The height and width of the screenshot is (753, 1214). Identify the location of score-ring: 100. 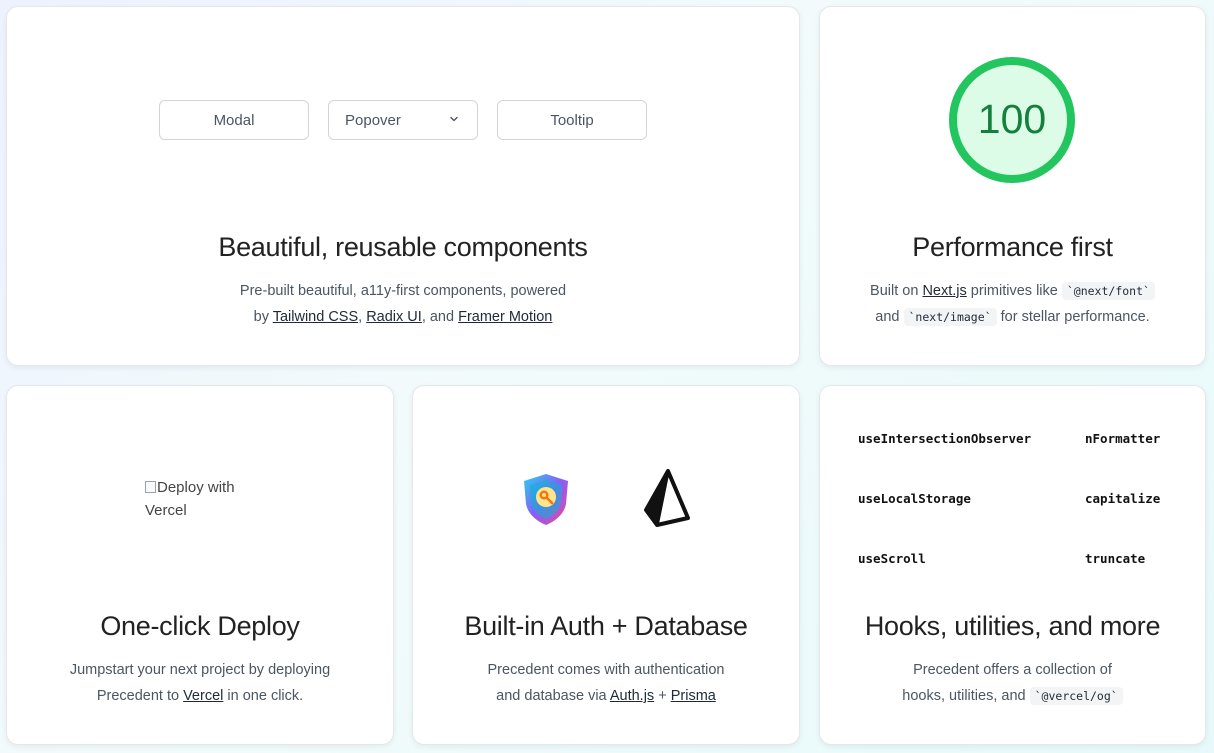
(1012, 120).